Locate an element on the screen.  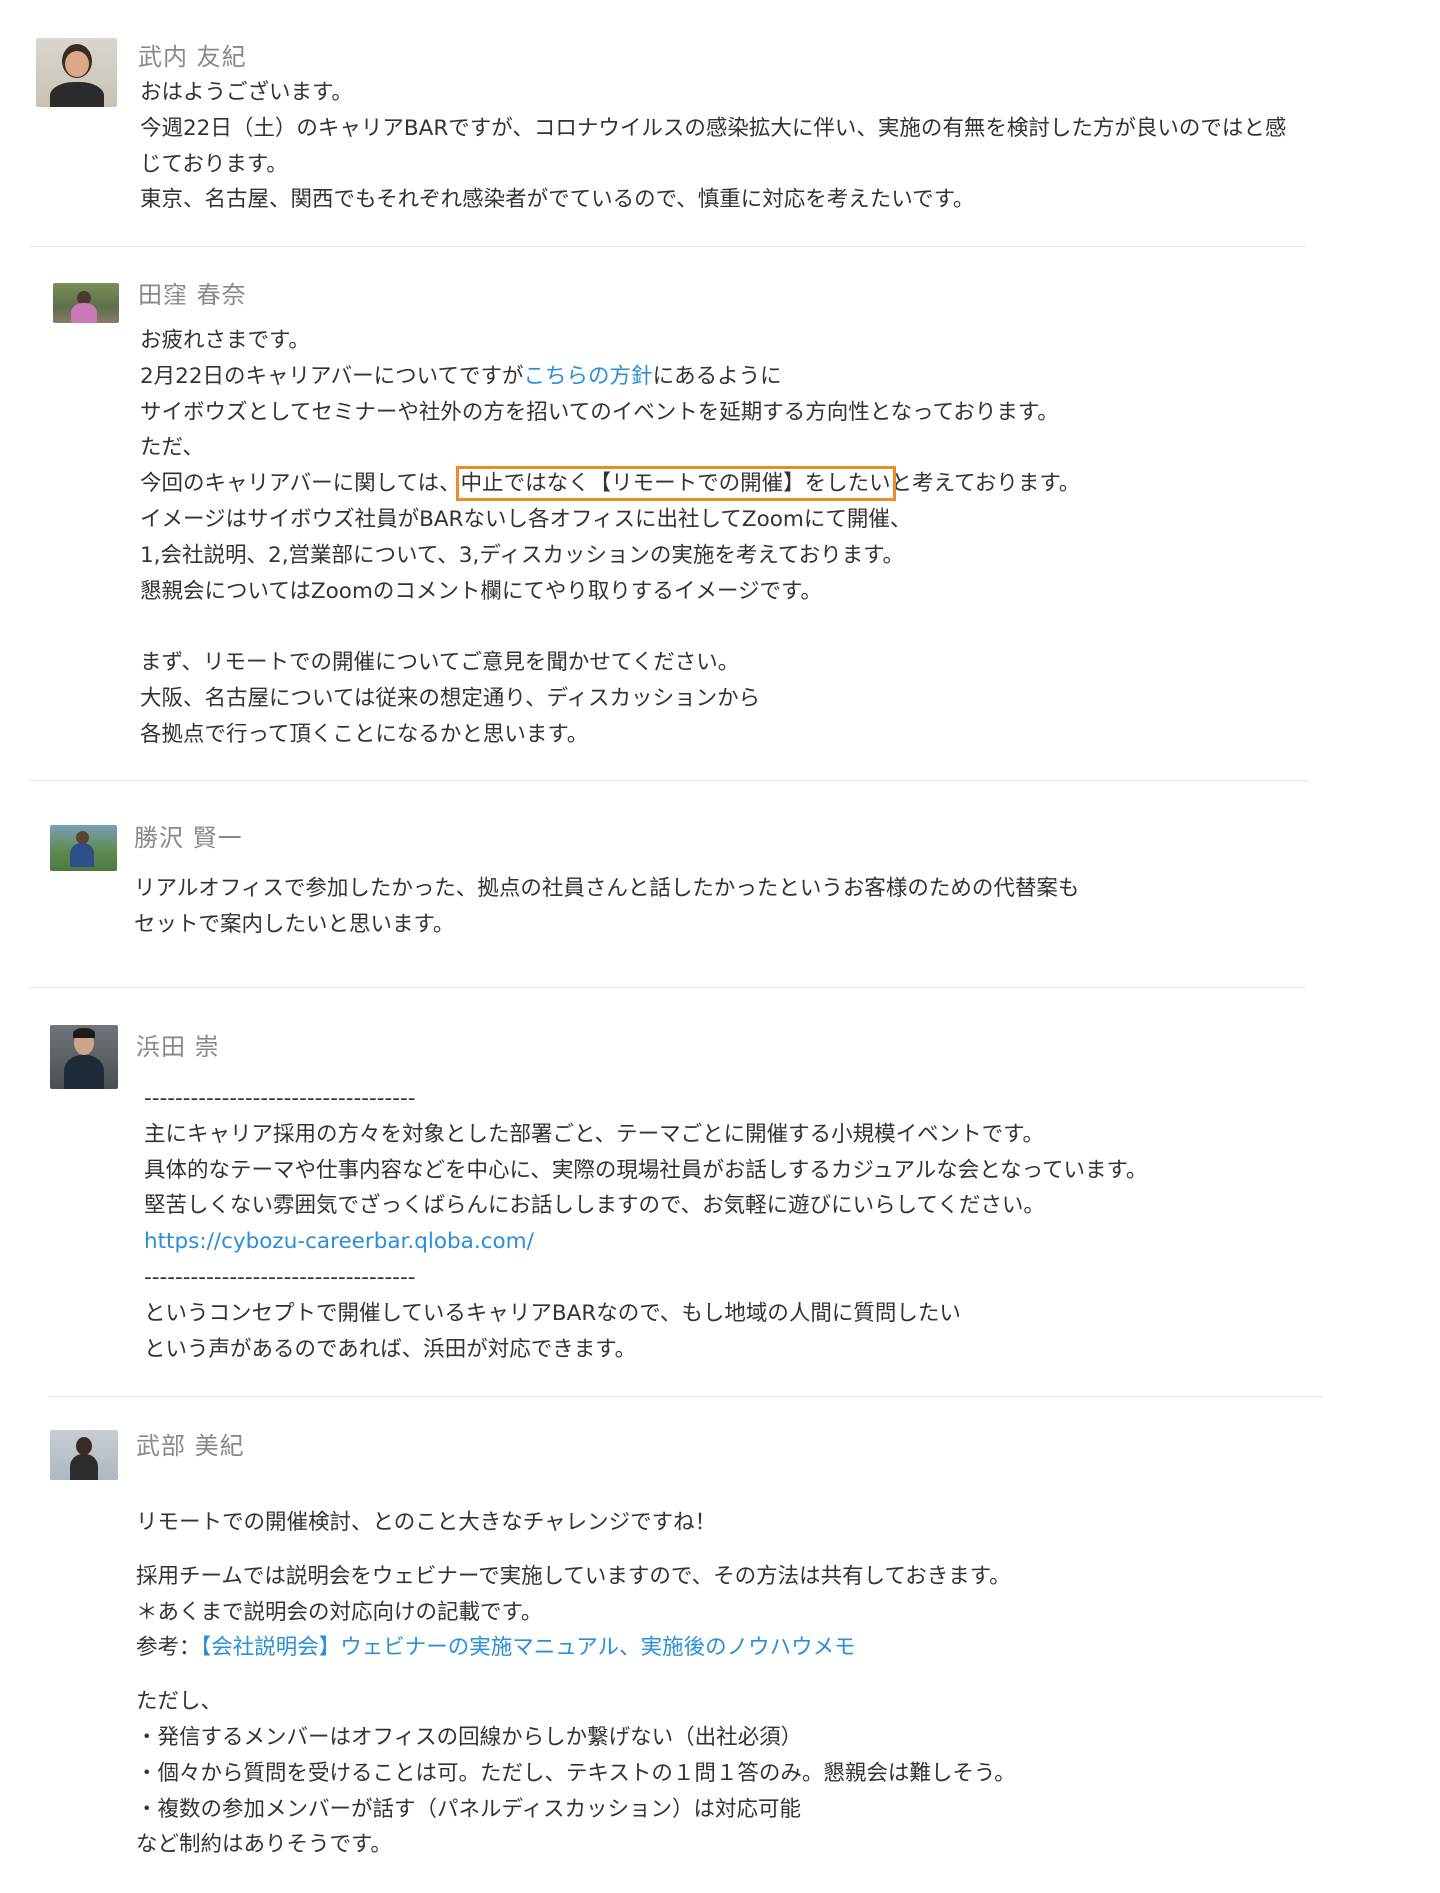
comment-line: おはようございます。 is located at coordinates (246, 92).